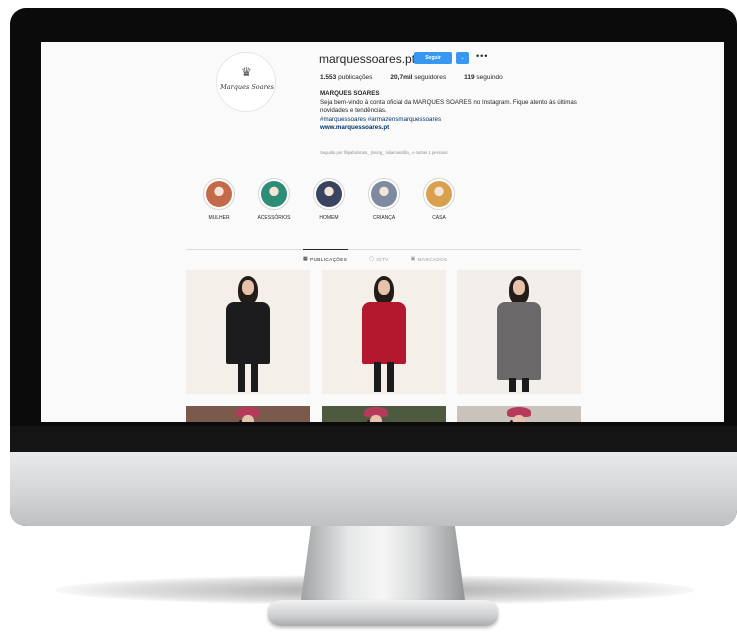 The image size is (737, 634). What do you see at coordinates (247, 87) in the screenshot?
I see `avatar-logo-text: Marques Soares` at bounding box center [247, 87].